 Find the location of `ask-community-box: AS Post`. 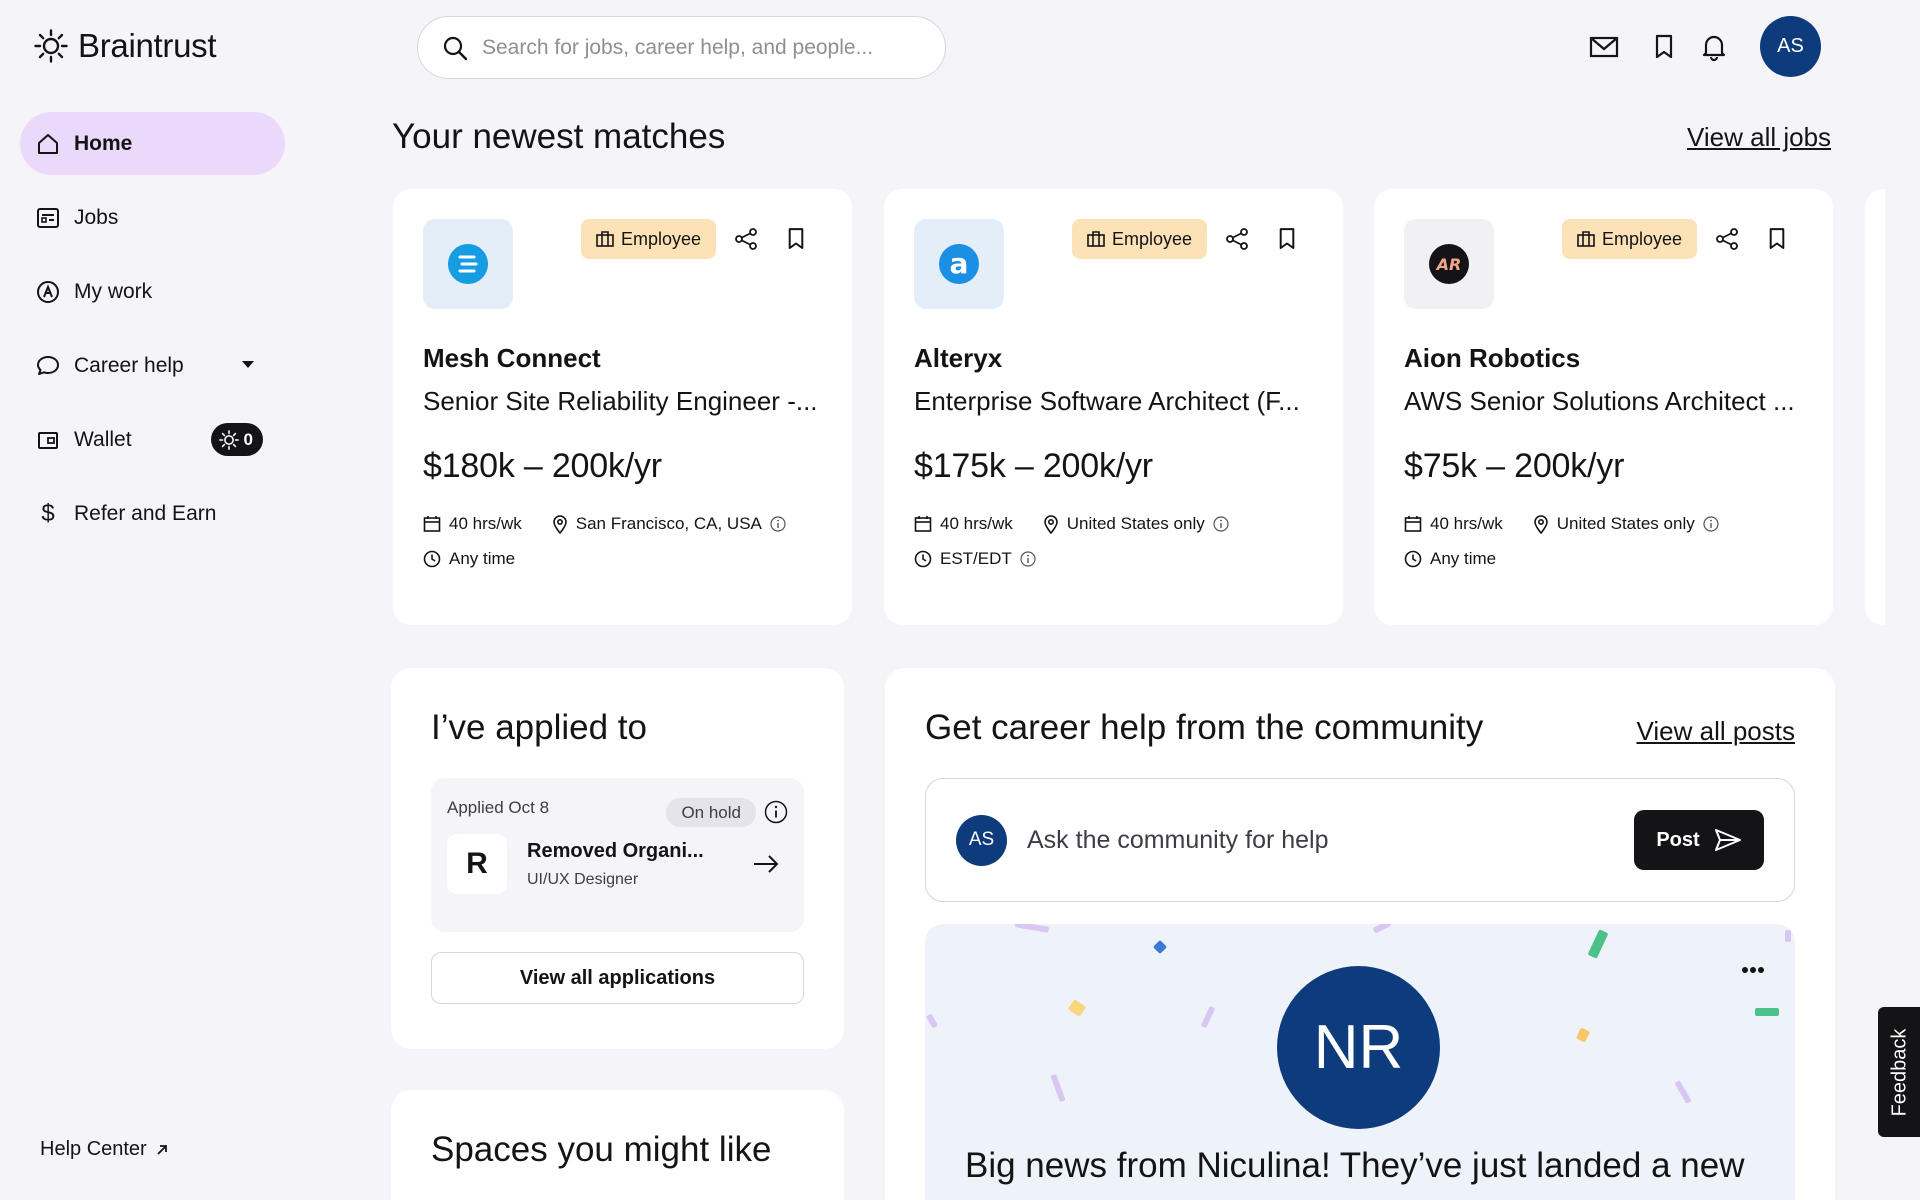

ask-community-box: AS Post is located at coordinates (1360, 840).